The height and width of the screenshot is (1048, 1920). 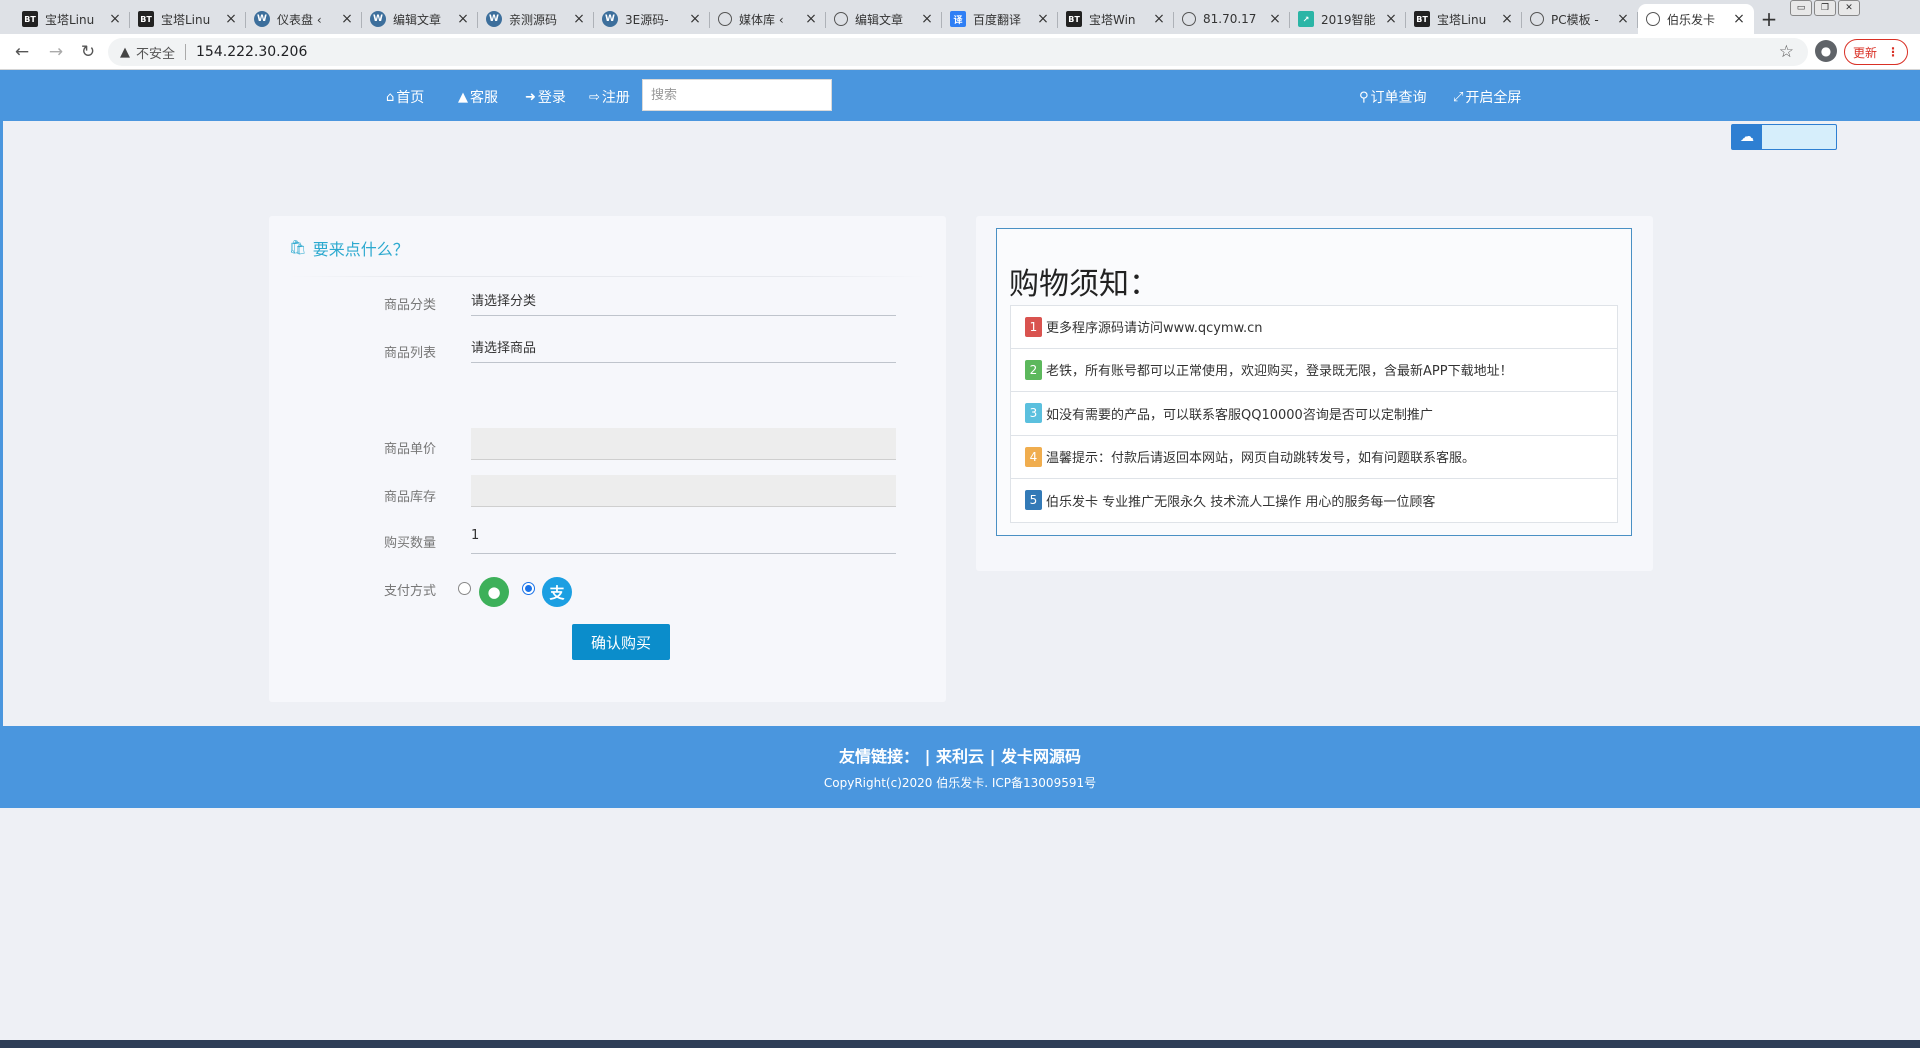 I want to click on tab-title: 伯乐发卡, so click(x=1691, y=19).